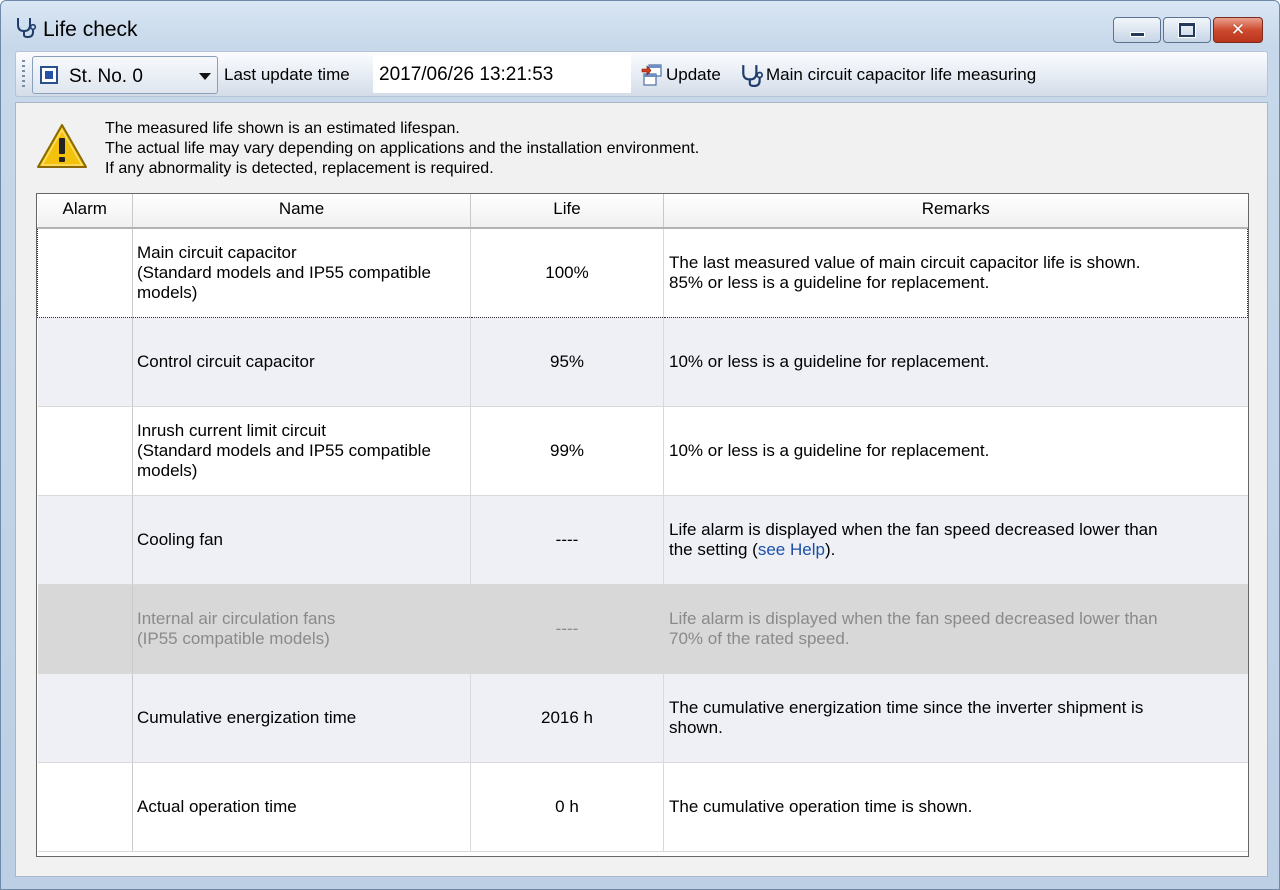 The image size is (1280, 890). I want to click on name-line: Main circuit capacitor, so click(217, 252).